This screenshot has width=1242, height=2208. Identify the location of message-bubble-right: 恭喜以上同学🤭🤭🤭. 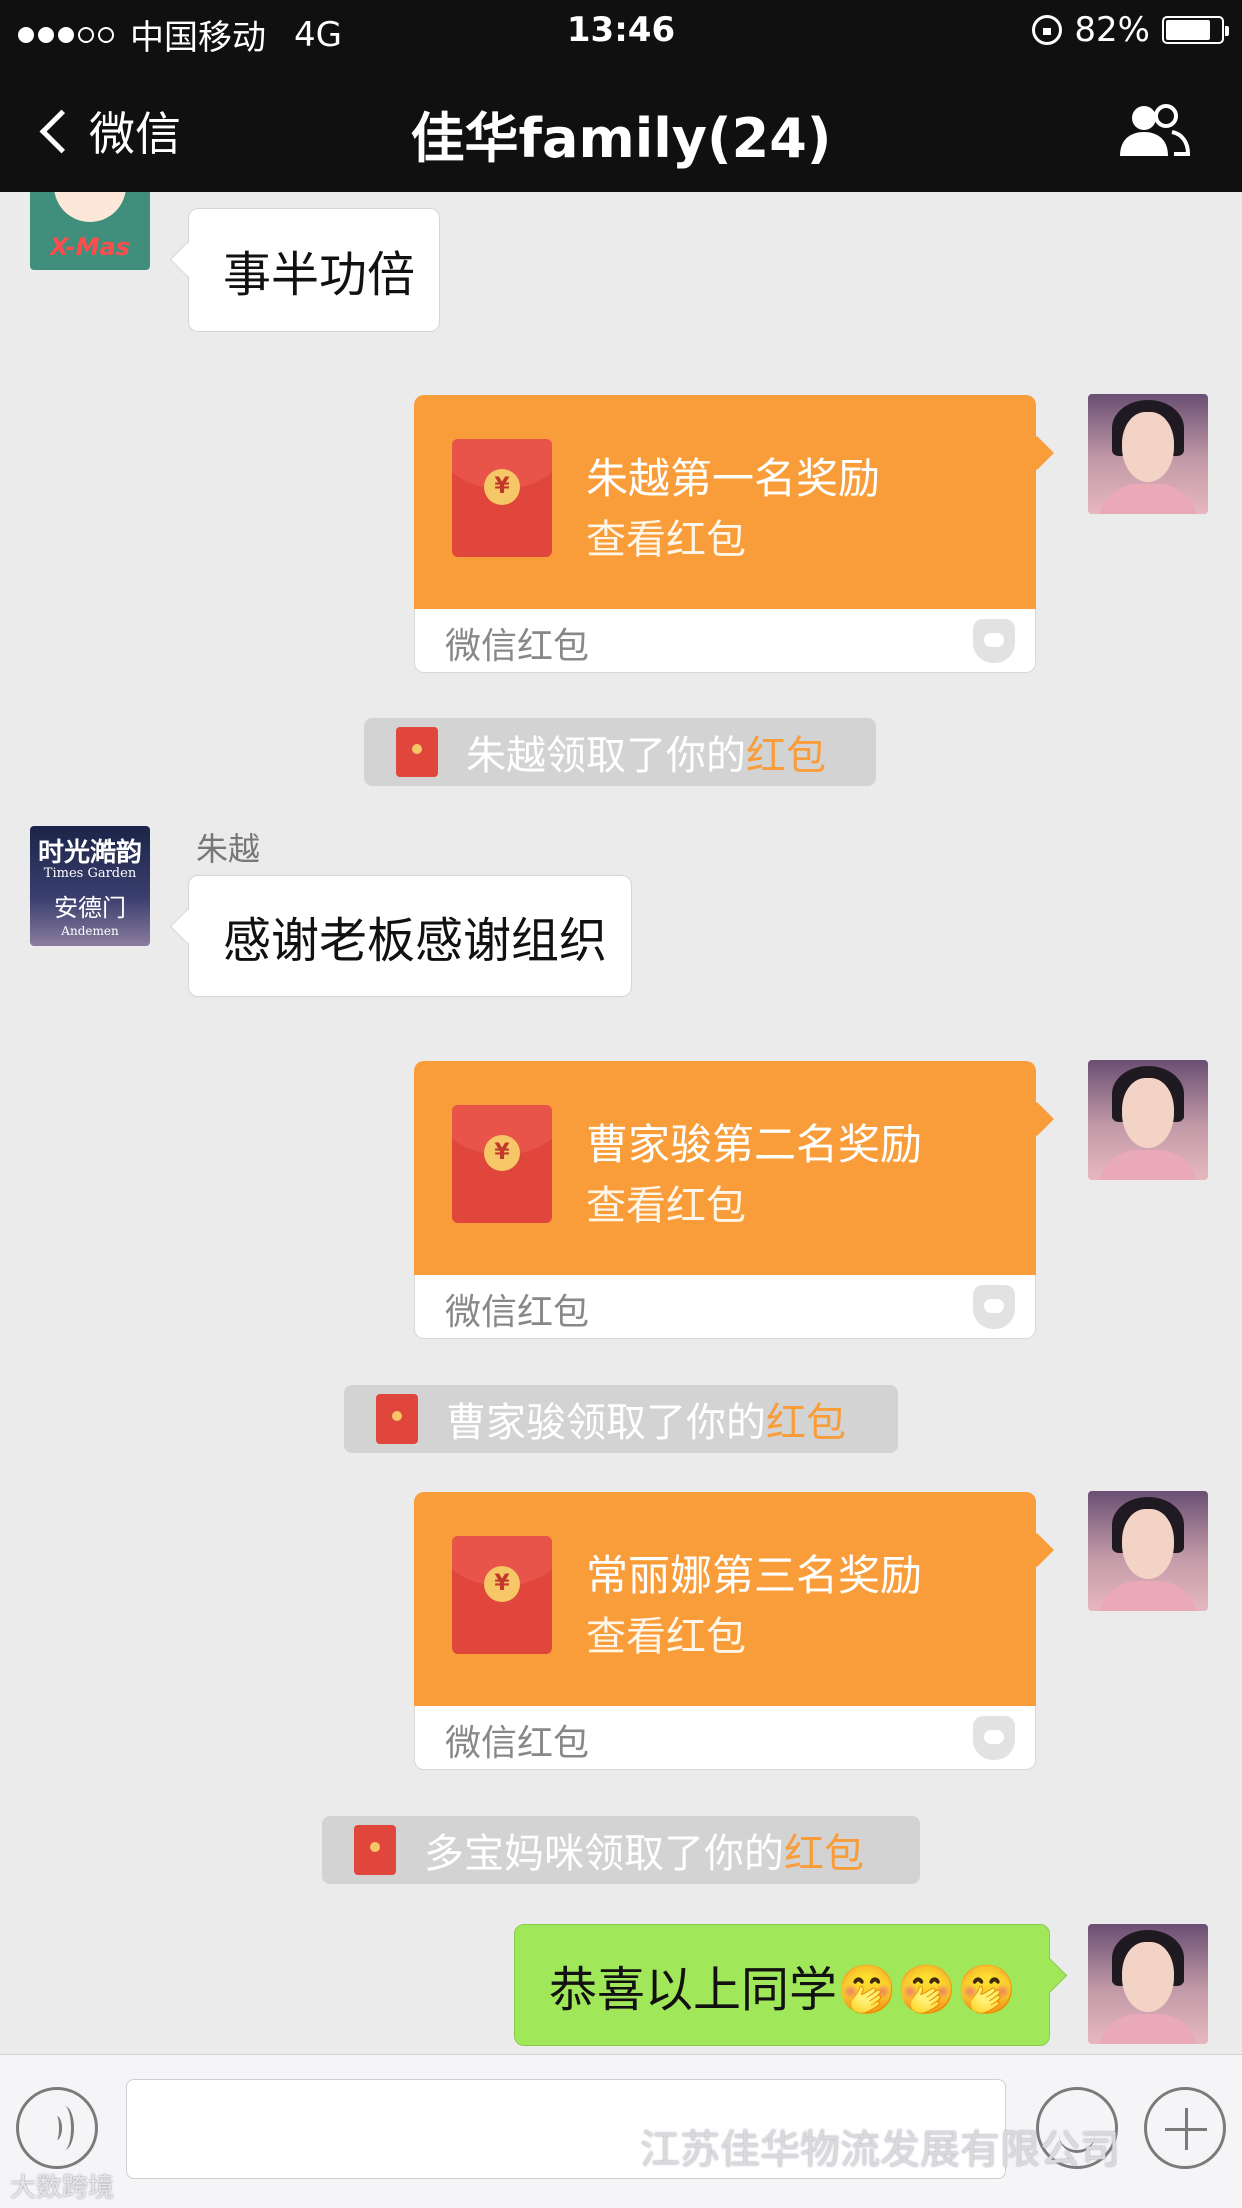
(782, 1985).